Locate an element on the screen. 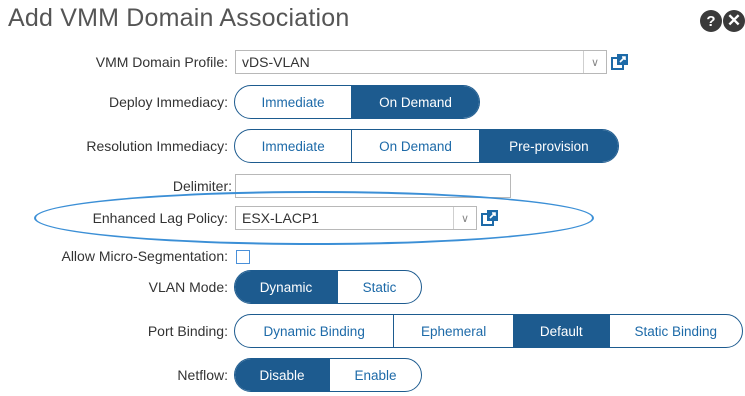 Image resolution: width=745 pixels, height=396 pixels. port-binding-dynamic-binding: Dynamic Binding is located at coordinates (315, 331).